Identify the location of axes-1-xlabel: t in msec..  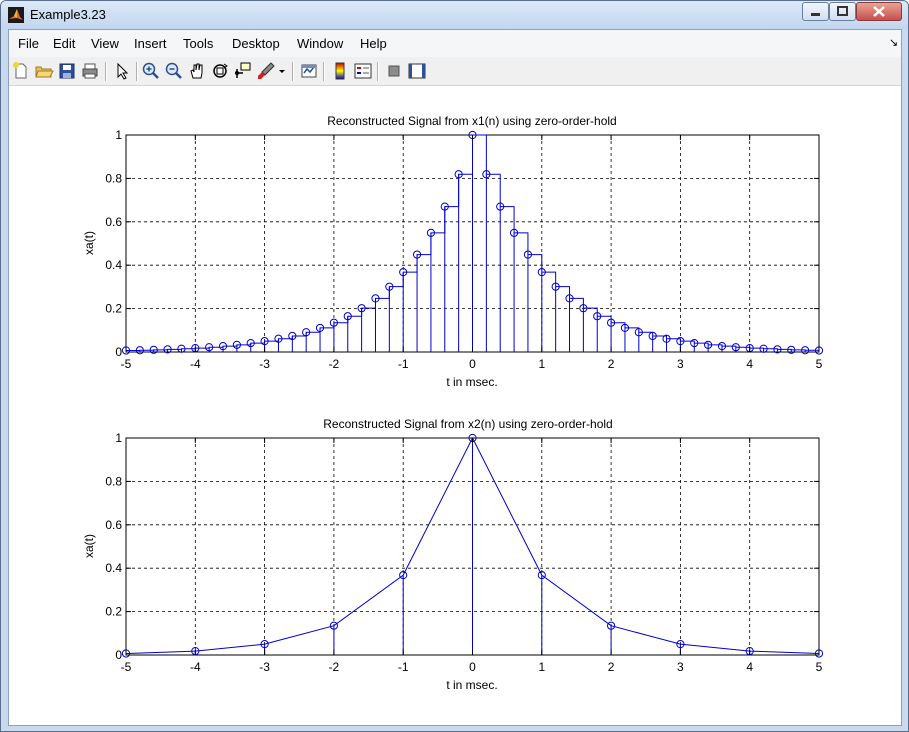
(471, 382).